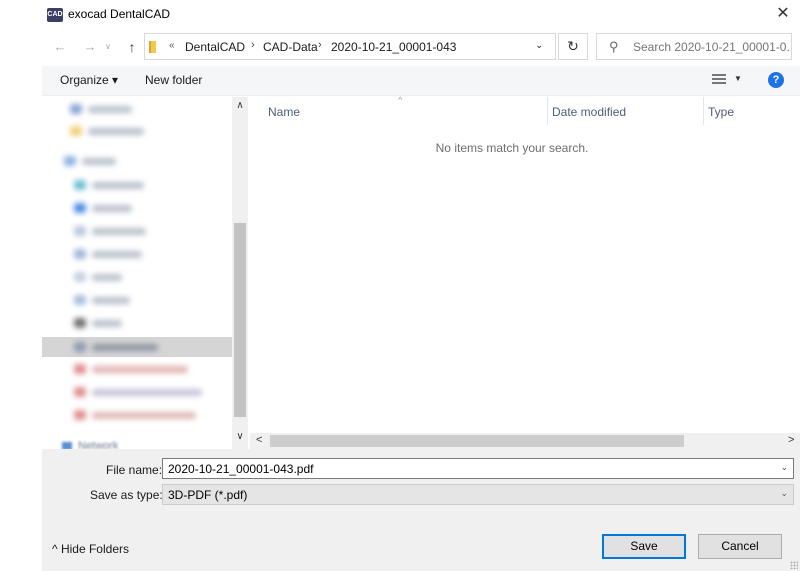  I want to click on scroll-right-arrow: >, so click(791, 440).